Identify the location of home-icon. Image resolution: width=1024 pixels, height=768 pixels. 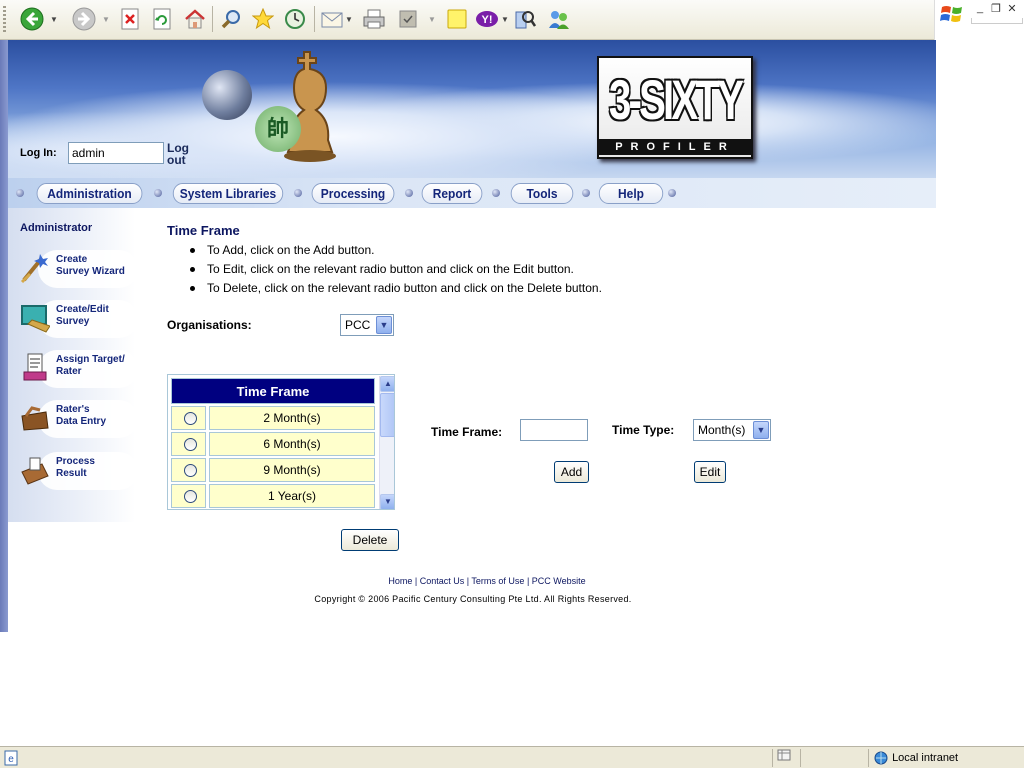
(195, 19).